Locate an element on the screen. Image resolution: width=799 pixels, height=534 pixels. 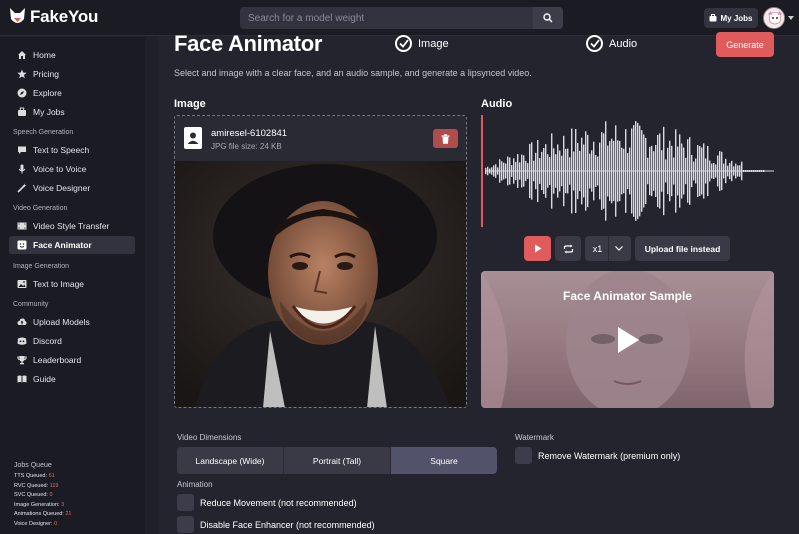
my-jobs-button: My Jobs is located at coordinates (731, 18).